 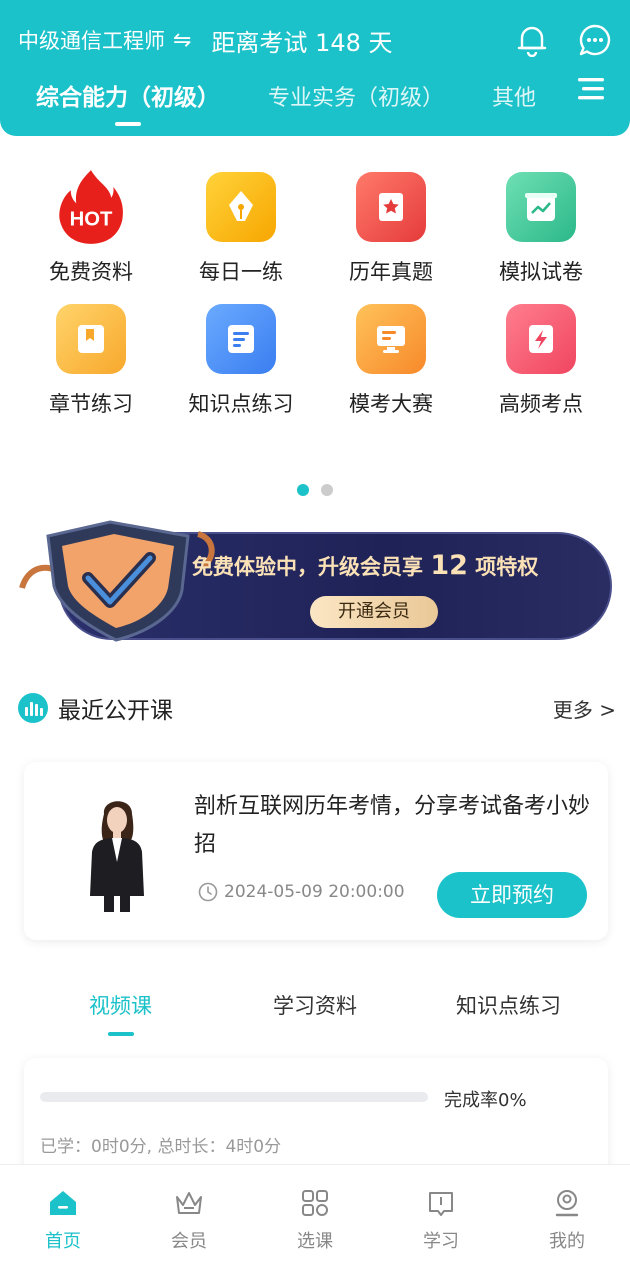 I want to click on grid-item-knowledge-practice: 知识点练习, so click(x=241, y=361).